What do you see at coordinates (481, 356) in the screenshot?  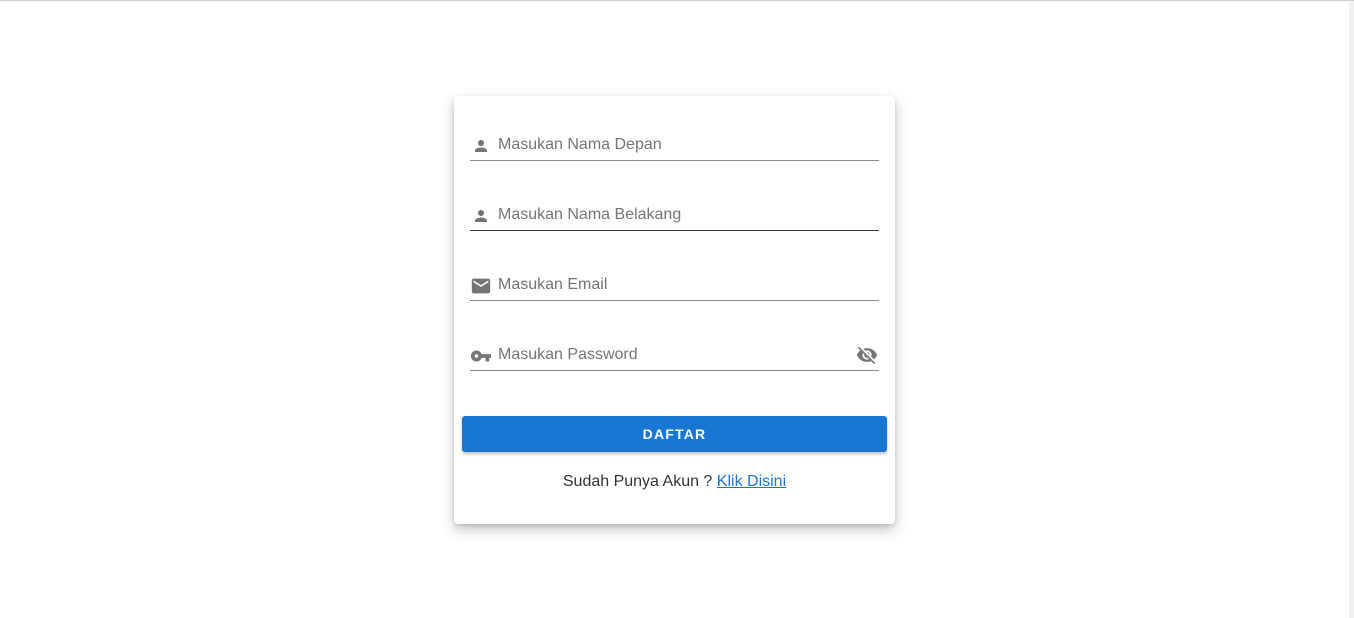 I see `key-icon` at bounding box center [481, 356].